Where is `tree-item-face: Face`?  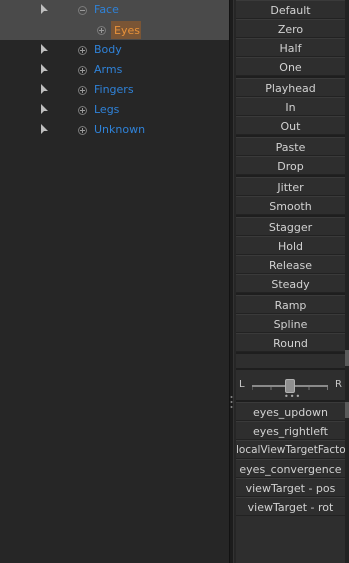
tree-item-face: Face is located at coordinates (114, 10).